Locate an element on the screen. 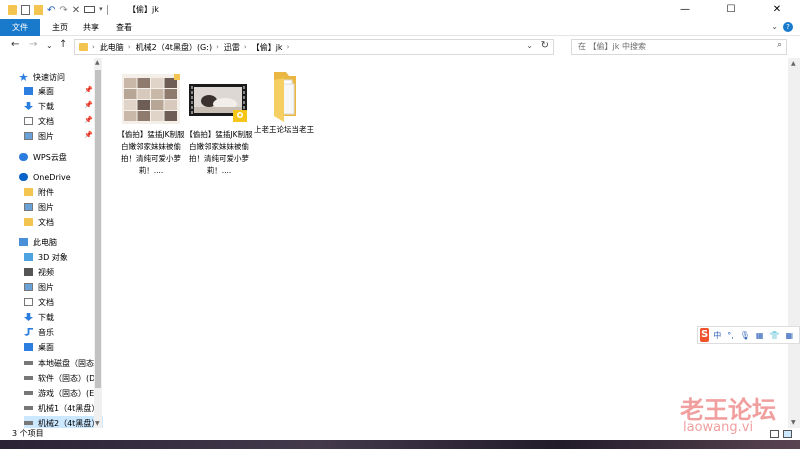  minimize-button: — is located at coordinates (685, 9).